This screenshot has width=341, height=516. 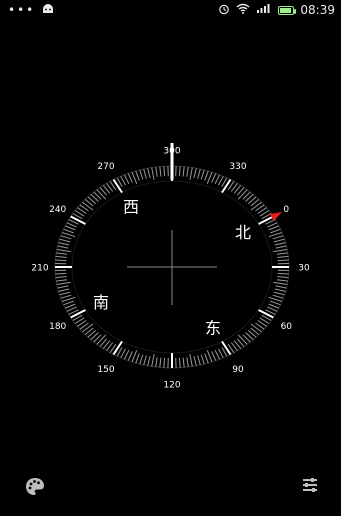 What do you see at coordinates (287, 327) in the screenshot?
I see `compass-tick-label: 60` at bounding box center [287, 327].